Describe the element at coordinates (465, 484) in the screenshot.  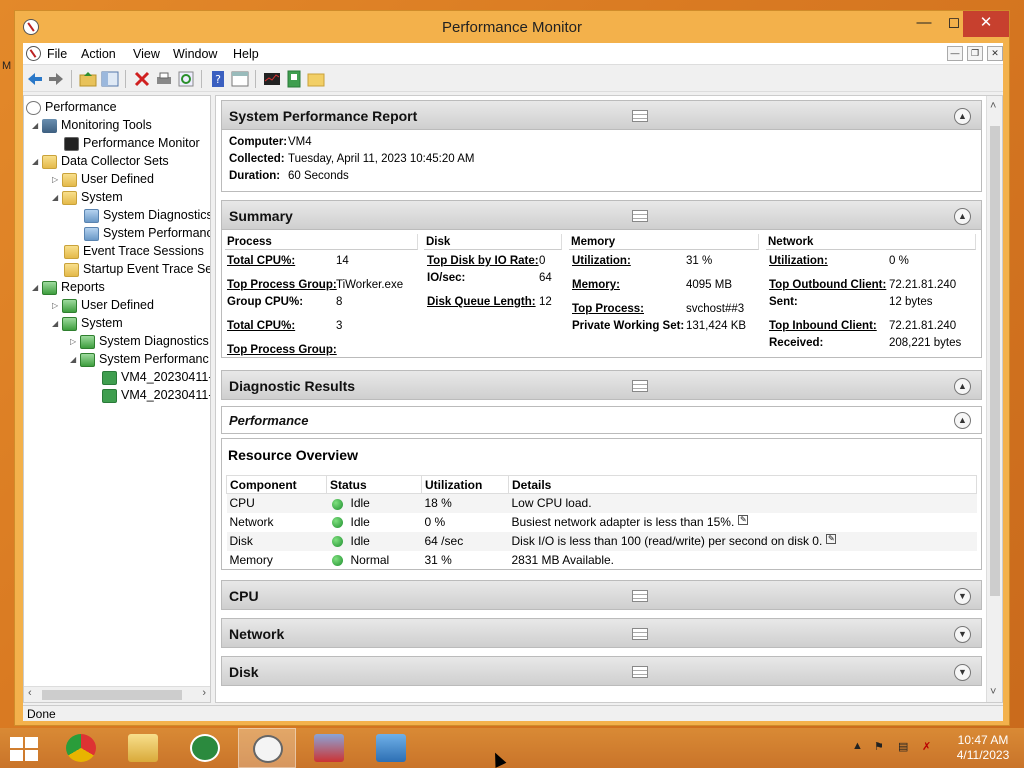
I see `column-header: Utilization` at that location.